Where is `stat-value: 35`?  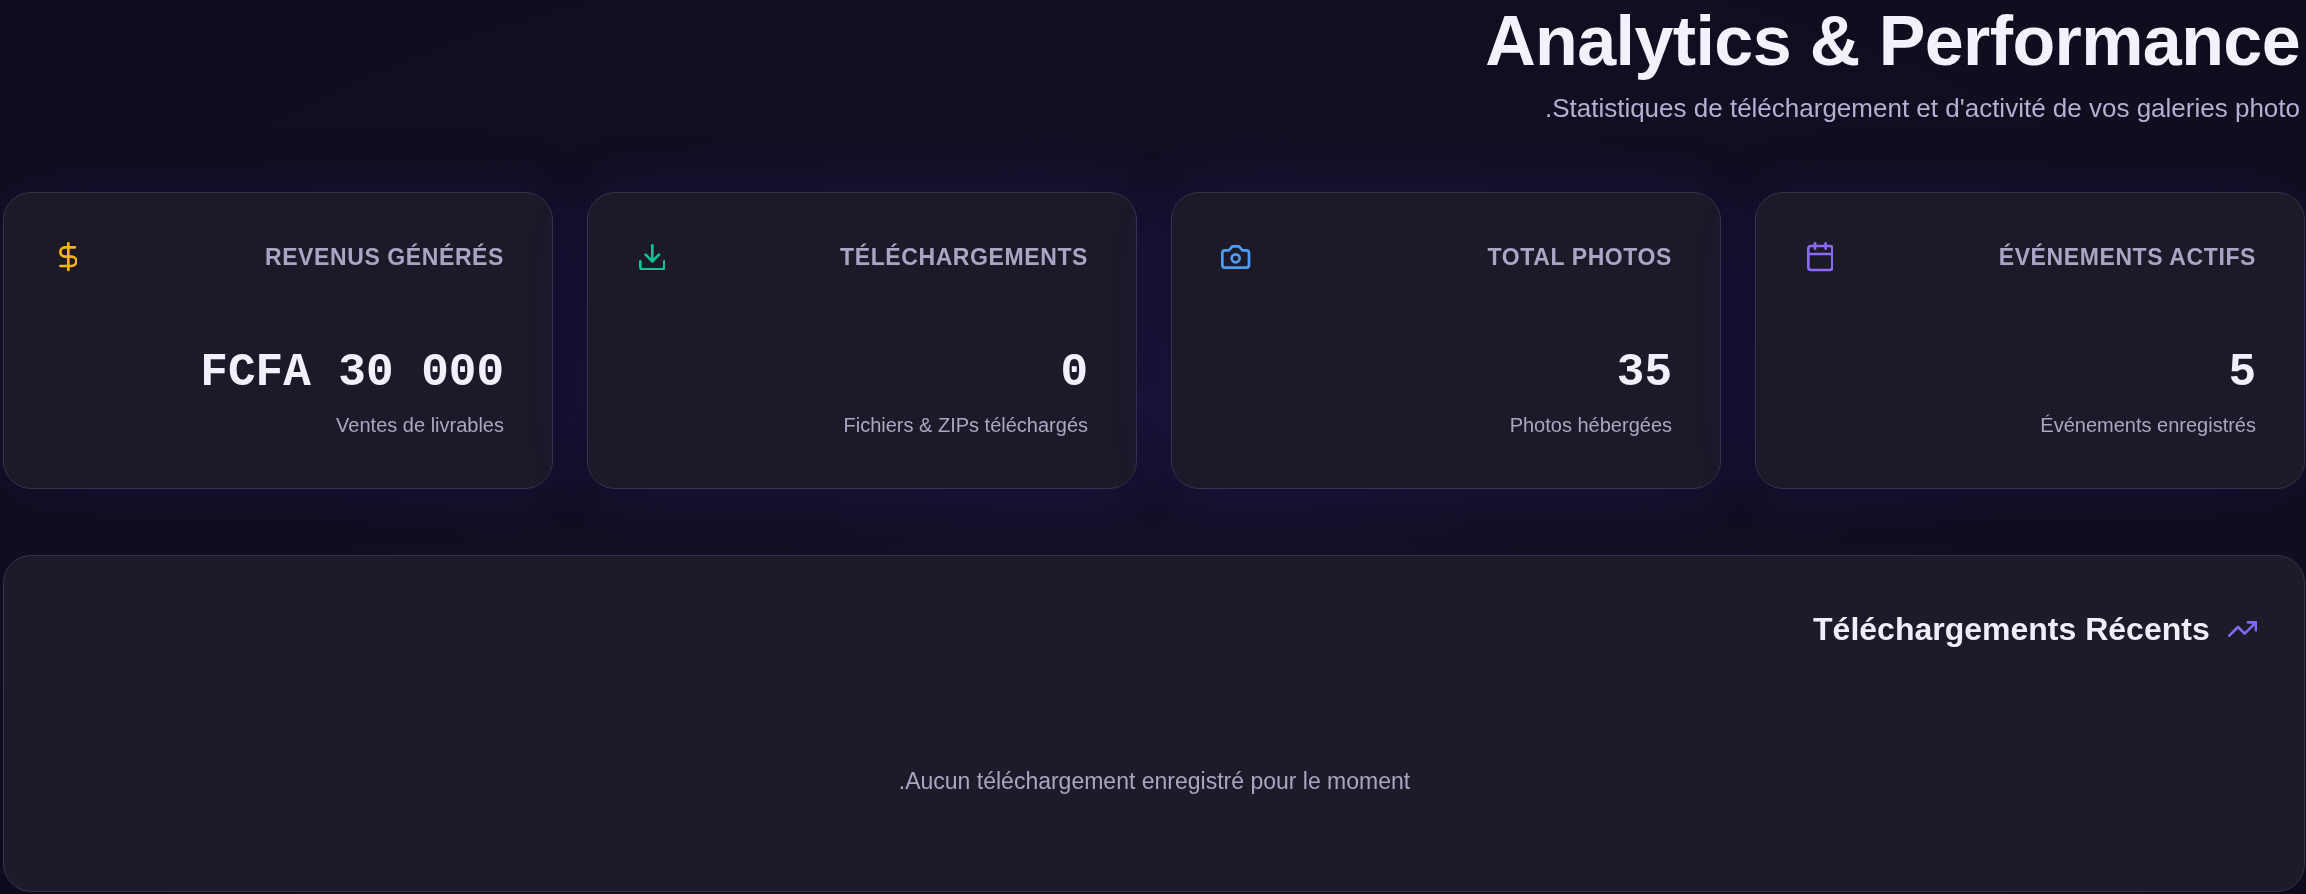
stat-value: 35 is located at coordinates (1644, 373).